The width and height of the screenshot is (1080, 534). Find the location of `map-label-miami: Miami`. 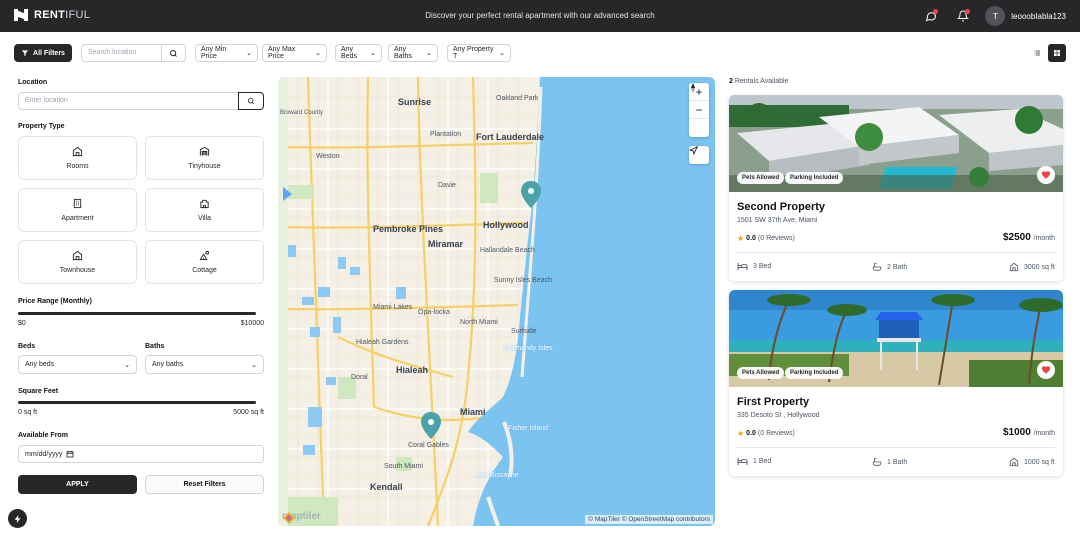

map-label-miami: Miami is located at coordinates (473, 412).